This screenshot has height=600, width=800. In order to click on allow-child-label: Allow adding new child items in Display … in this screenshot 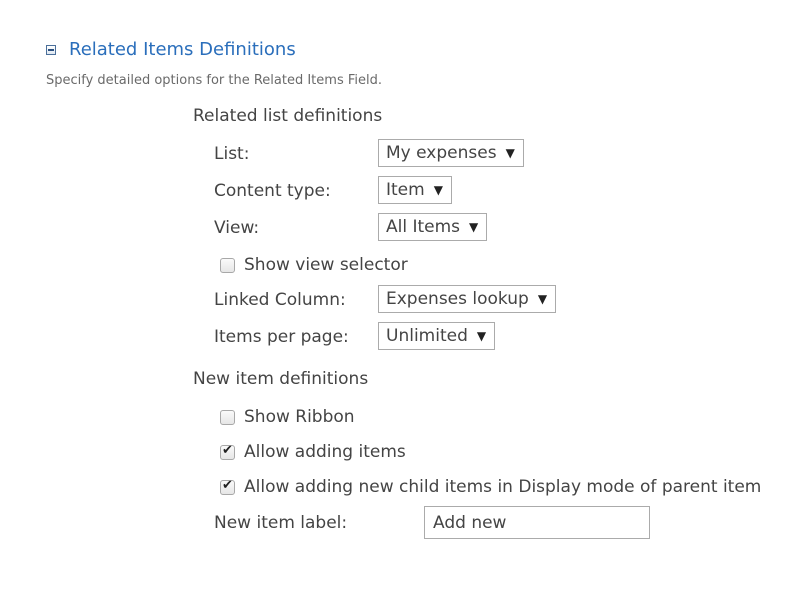, I will do `click(502, 487)`.